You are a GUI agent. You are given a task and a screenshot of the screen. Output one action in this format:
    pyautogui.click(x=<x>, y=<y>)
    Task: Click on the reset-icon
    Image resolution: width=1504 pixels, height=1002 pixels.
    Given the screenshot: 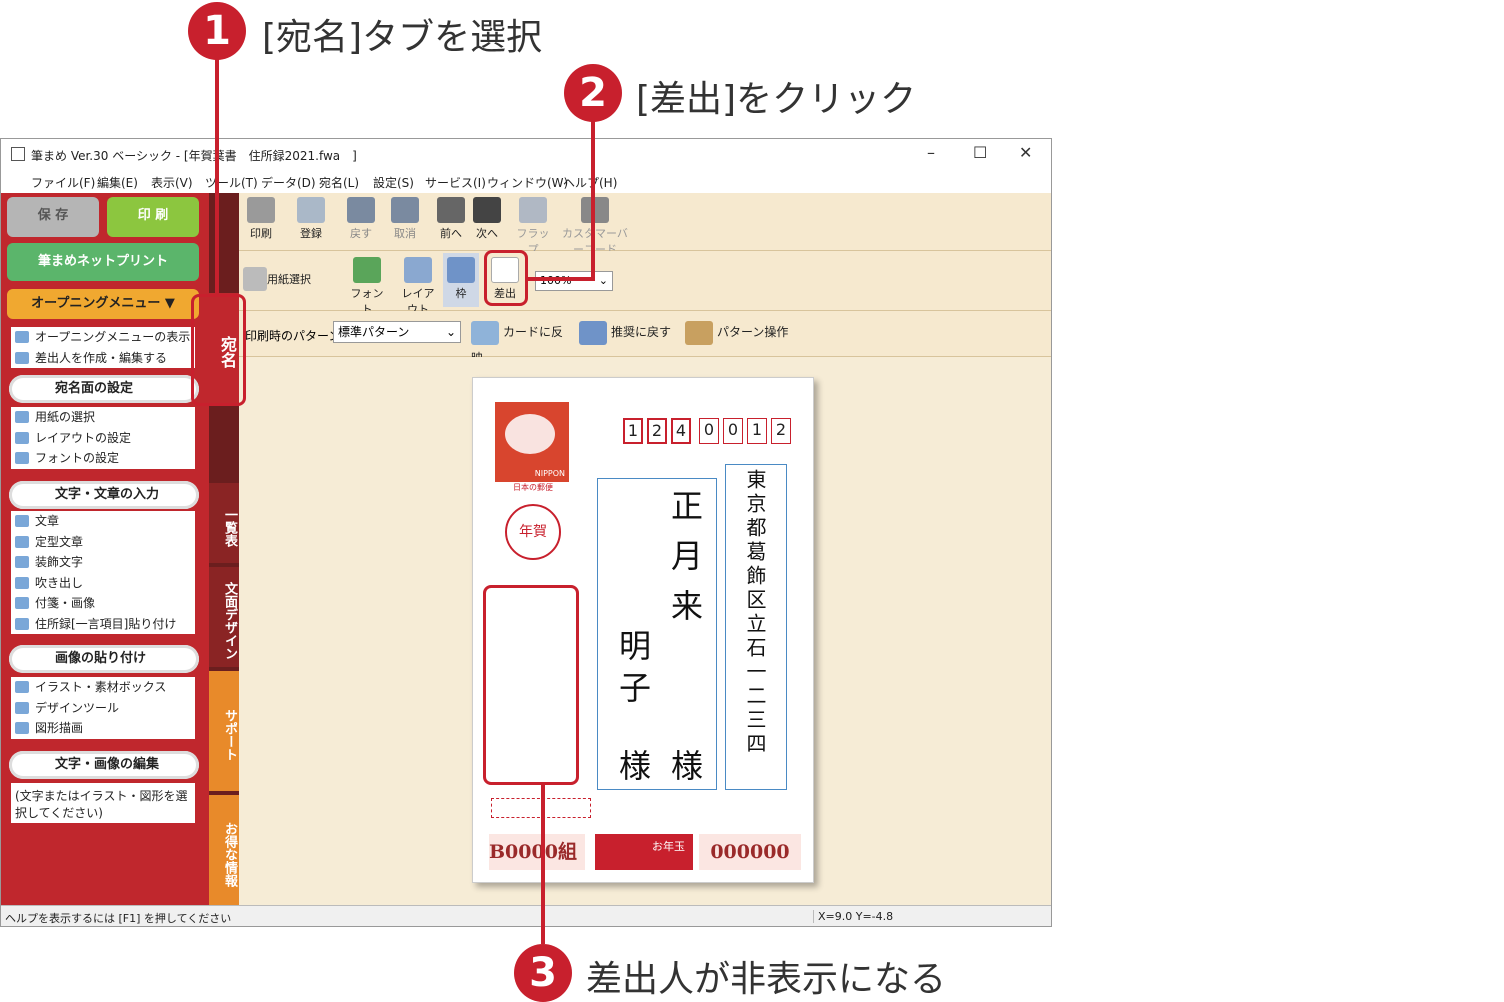 What is the action you would take?
    pyautogui.click(x=593, y=332)
    